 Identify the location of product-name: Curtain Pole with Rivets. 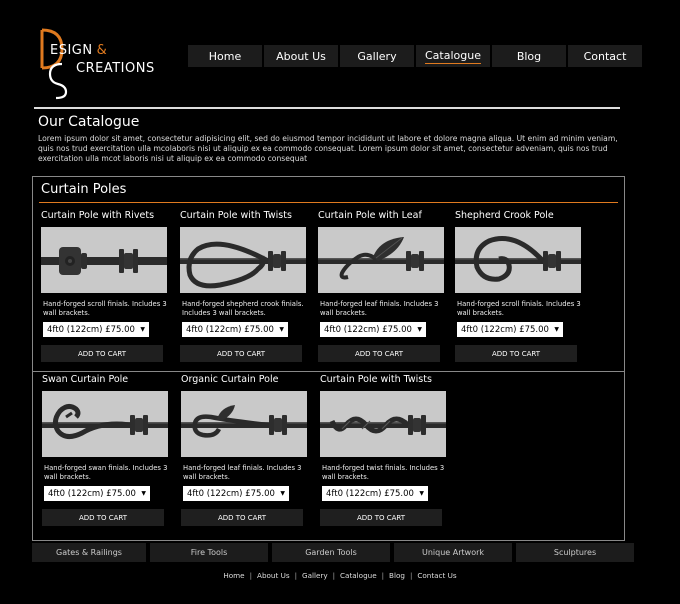
(107, 215).